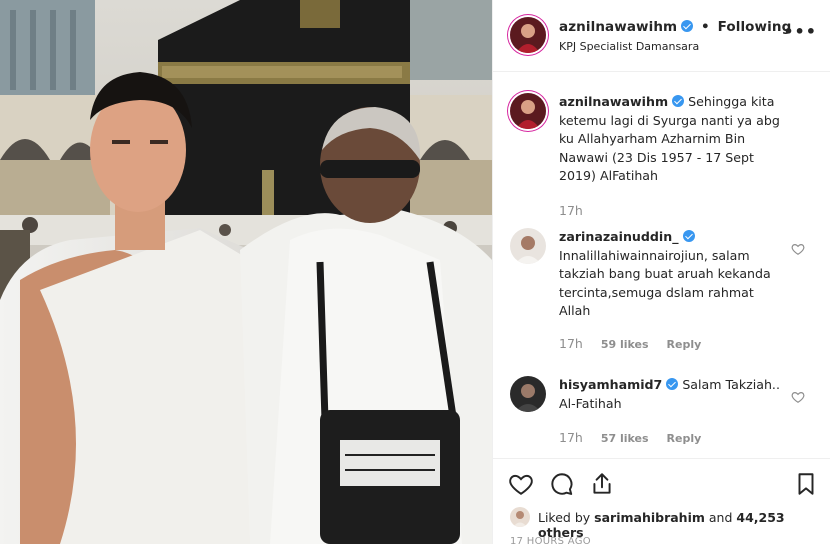 Image resolution: width=830 pixels, height=544 pixels. I want to click on liked-by-joiner: and, so click(720, 517).